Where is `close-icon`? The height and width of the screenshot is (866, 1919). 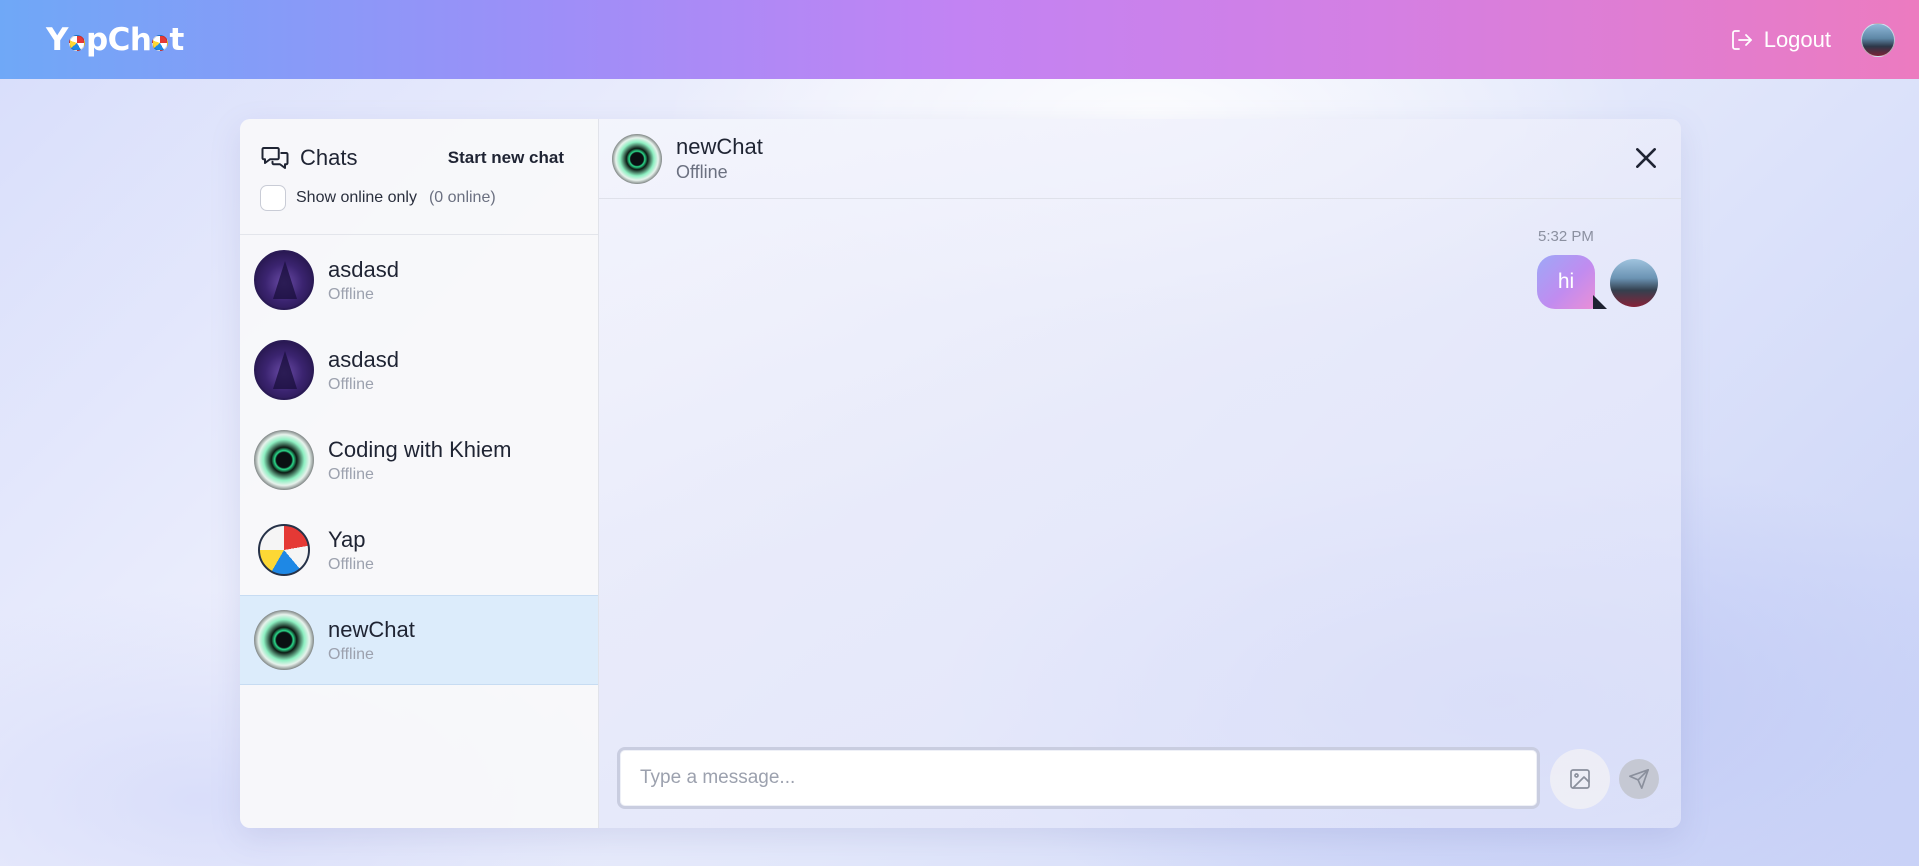
close-icon is located at coordinates (1646, 158).